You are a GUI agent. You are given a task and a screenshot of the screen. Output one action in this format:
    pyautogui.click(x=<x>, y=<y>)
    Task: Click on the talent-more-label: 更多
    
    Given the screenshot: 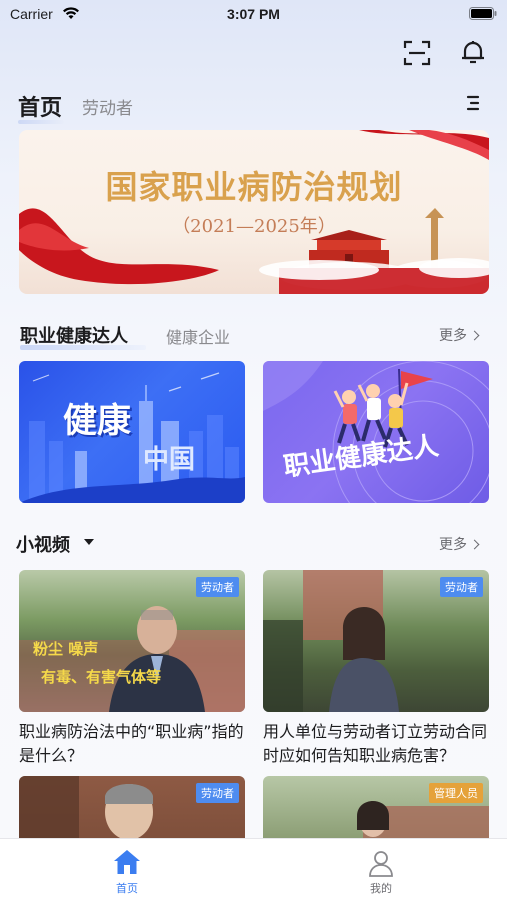 What is the action you would take?
    pyautogui.click(x=453, y=336)
    